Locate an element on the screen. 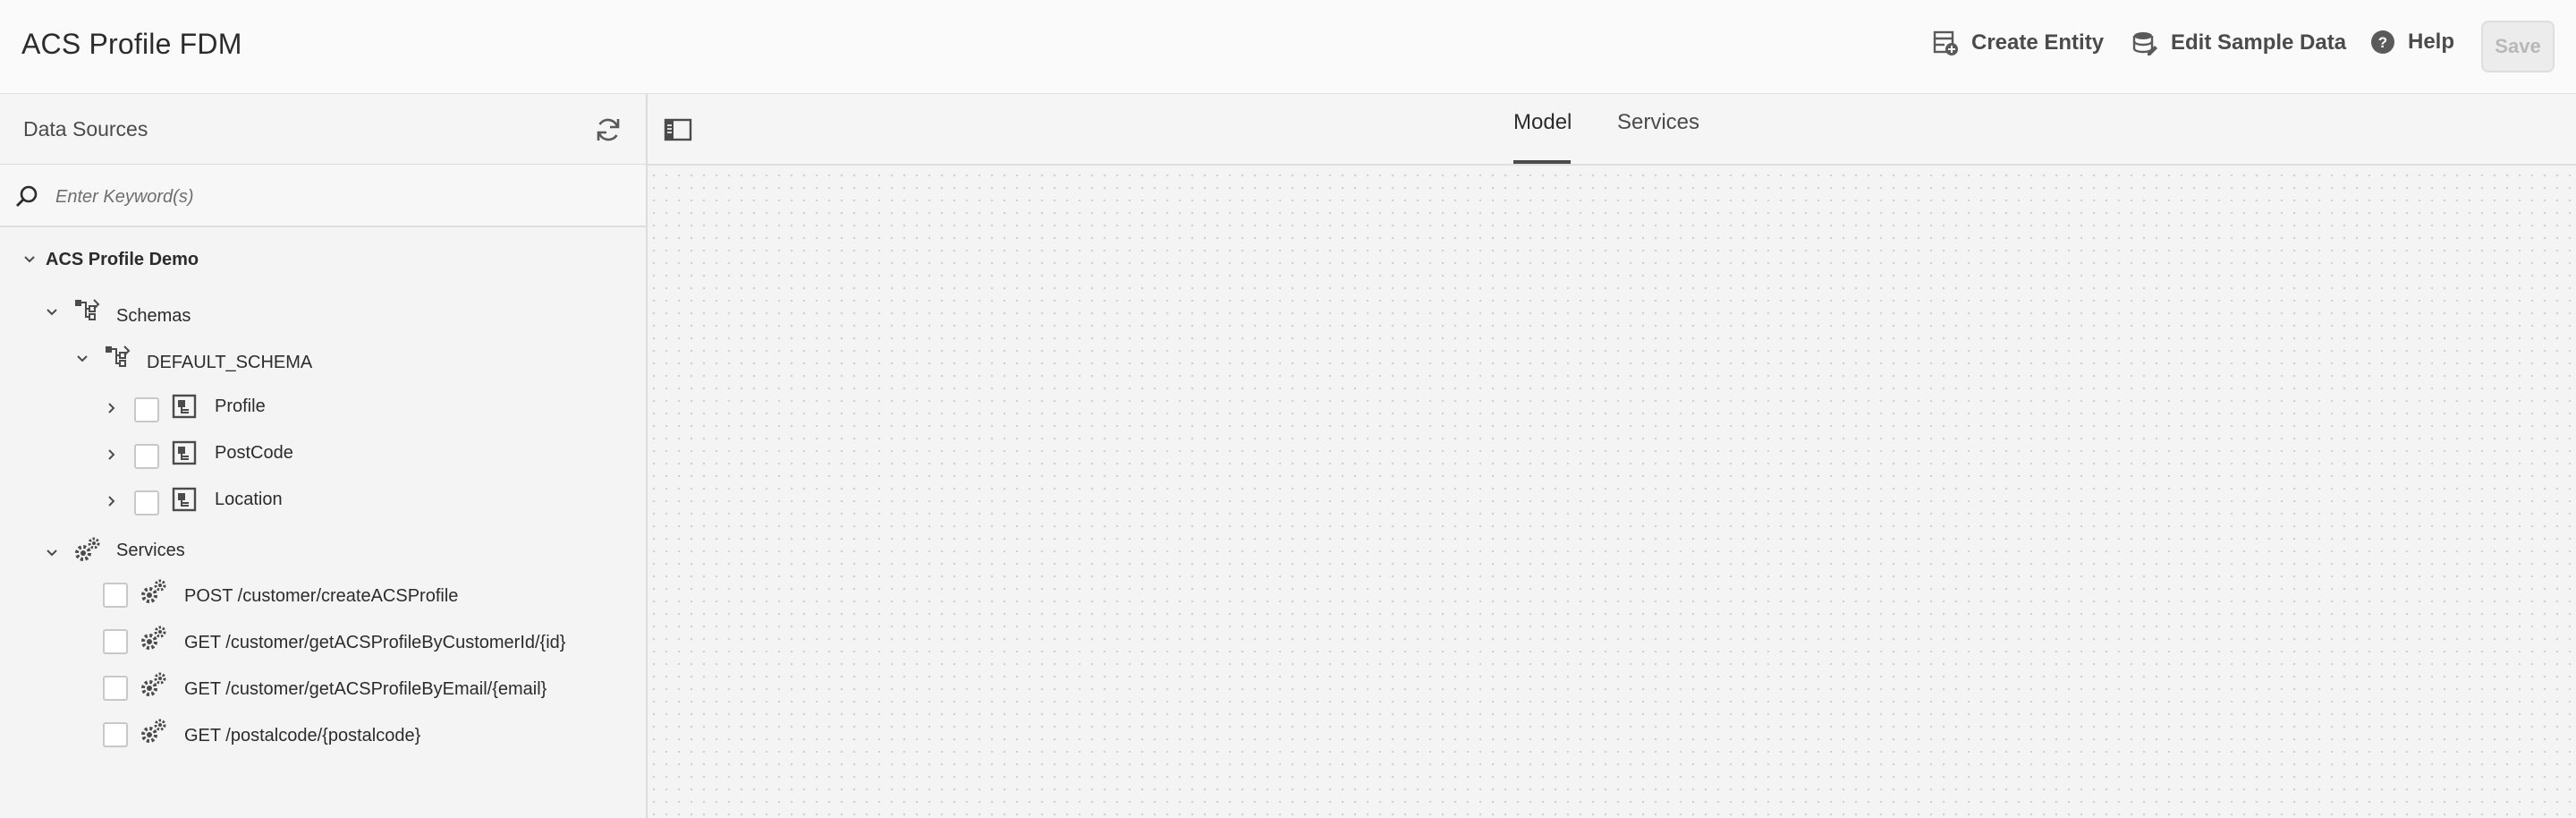  create-entity-icon is located at coordinates (1945, 43).